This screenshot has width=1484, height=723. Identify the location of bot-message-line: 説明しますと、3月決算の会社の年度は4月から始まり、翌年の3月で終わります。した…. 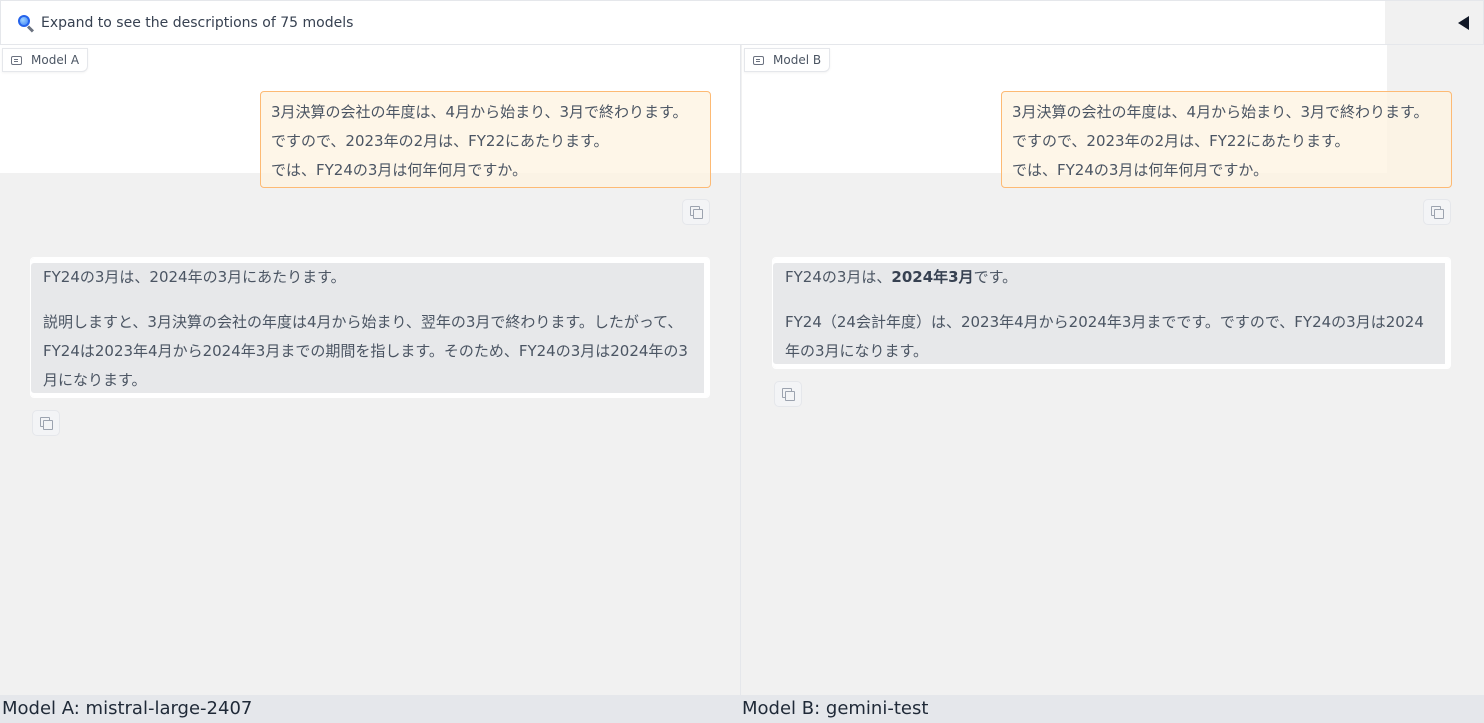
(363, 322).